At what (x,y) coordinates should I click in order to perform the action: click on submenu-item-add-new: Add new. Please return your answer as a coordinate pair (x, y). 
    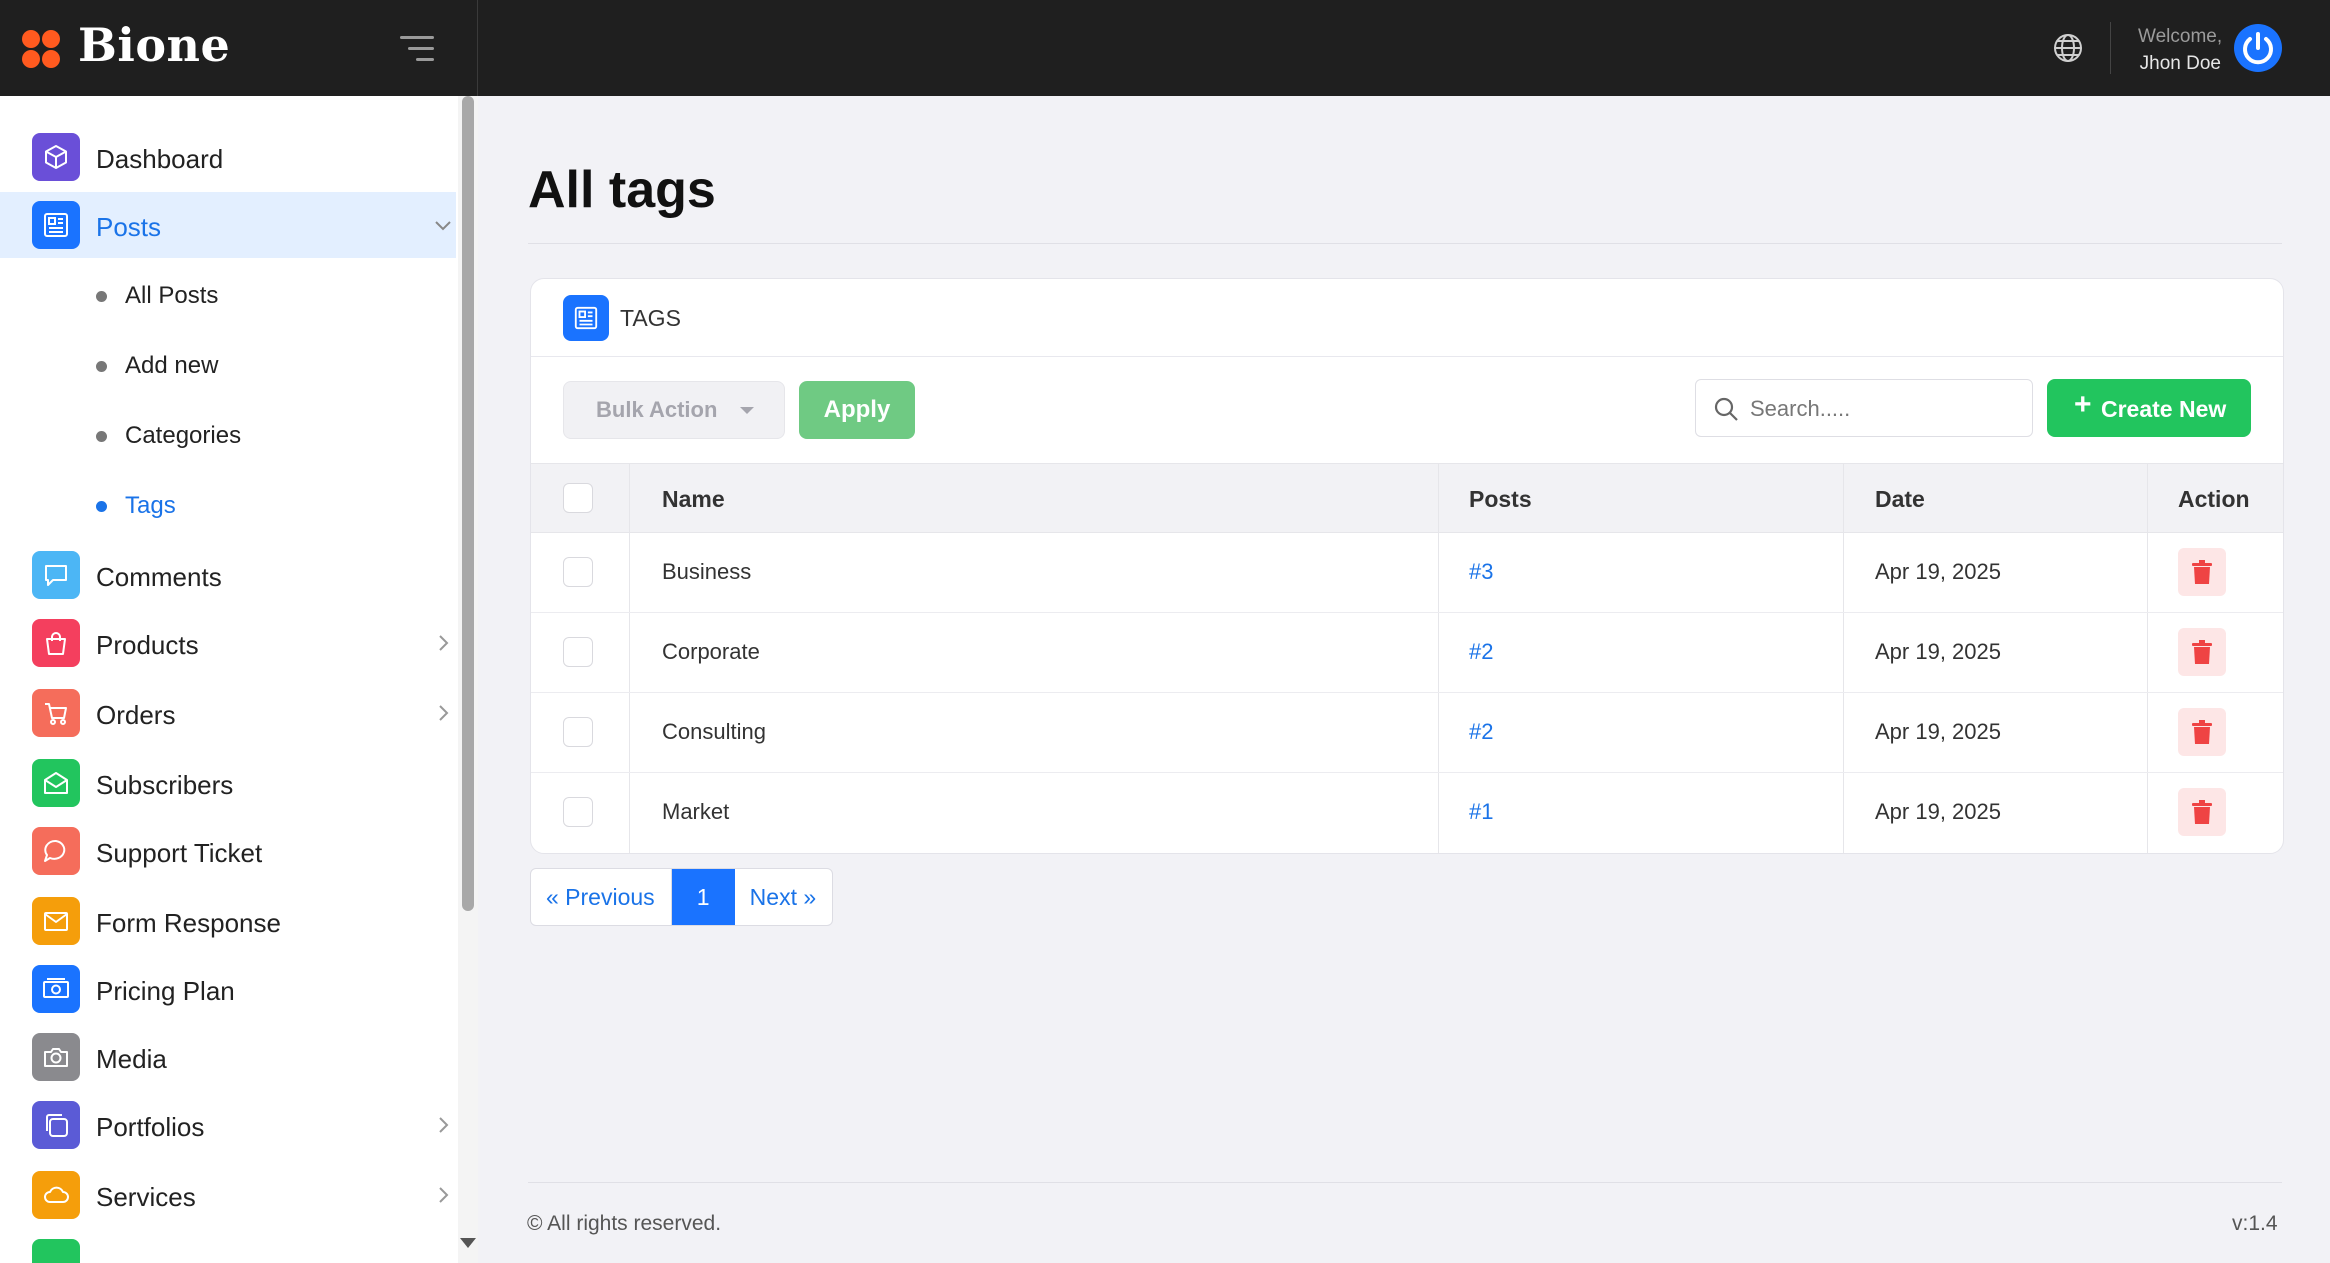
    Looking at the image, I should click on (228, 365).